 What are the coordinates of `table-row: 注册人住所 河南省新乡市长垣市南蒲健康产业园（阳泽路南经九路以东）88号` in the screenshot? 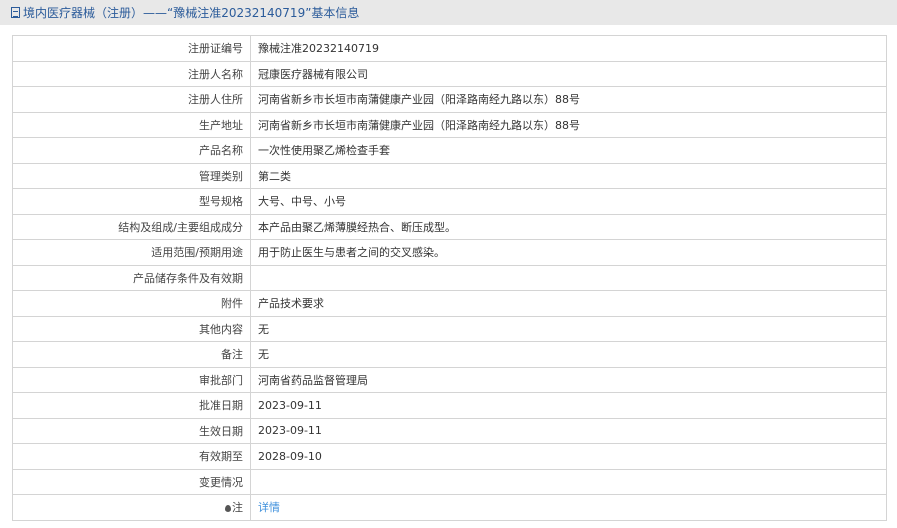 It's located at (449, 99).